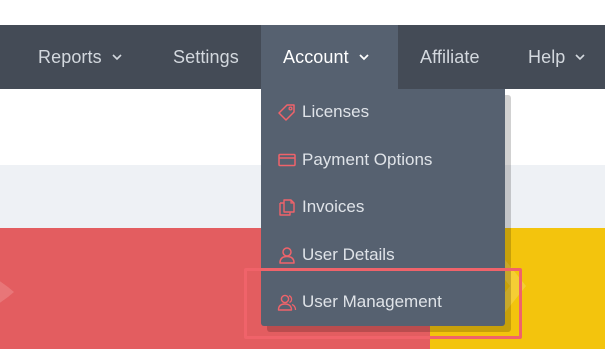 Image resolution: width=605 pixels, height=349 pixels. Describe the element at coordinates (333, 206) in the screenshot. I see `menu-item-label: Invoices` at that location.